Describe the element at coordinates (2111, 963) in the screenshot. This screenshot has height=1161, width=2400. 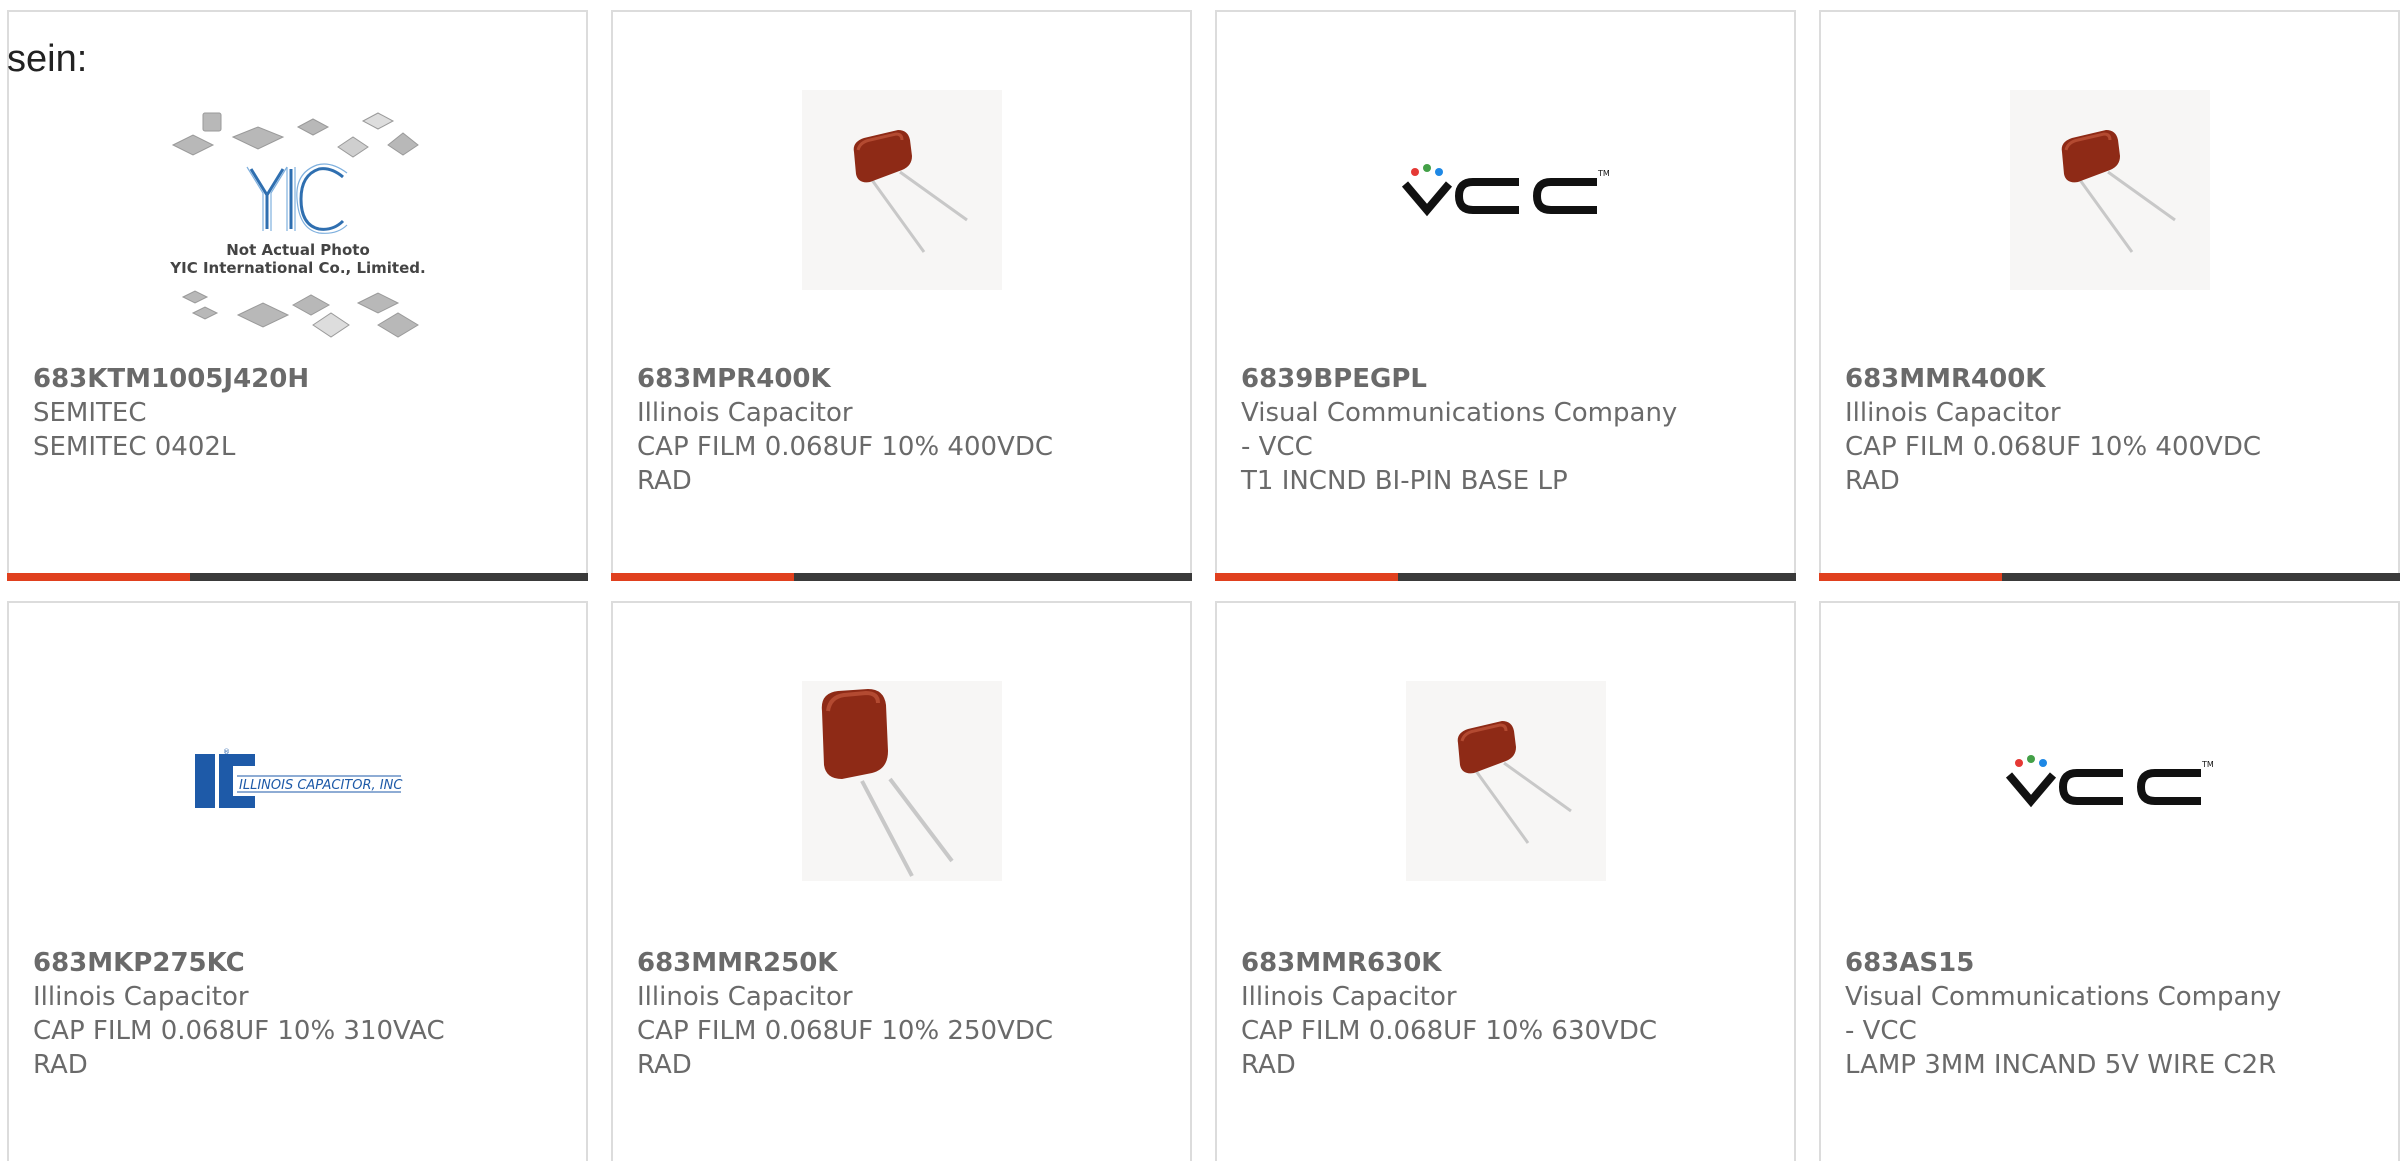
I see `part-number: 683AS15` at that location.